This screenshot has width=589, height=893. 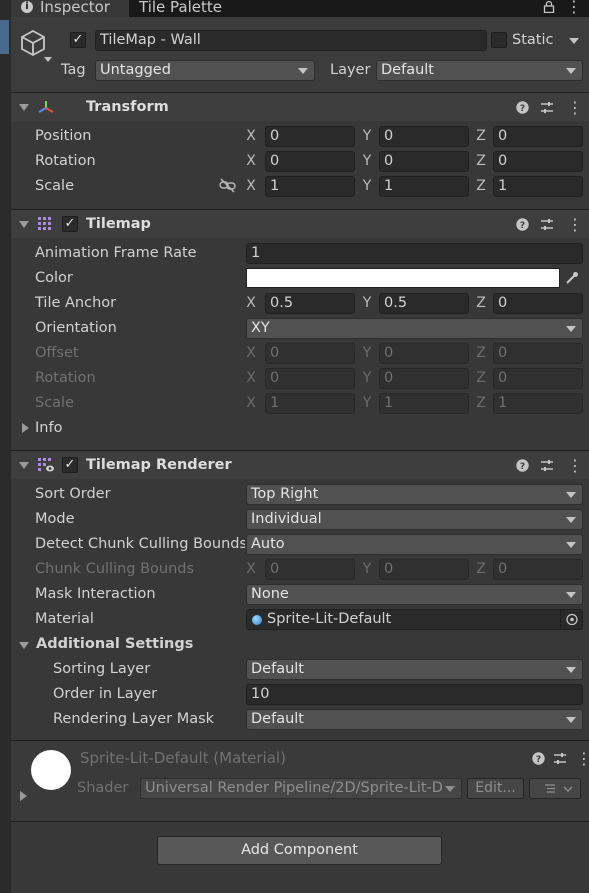 What do you see at coordinates (310, 186) in the screenshot?
I see `scale-x-field: 1` at bounding box center [310, 186].